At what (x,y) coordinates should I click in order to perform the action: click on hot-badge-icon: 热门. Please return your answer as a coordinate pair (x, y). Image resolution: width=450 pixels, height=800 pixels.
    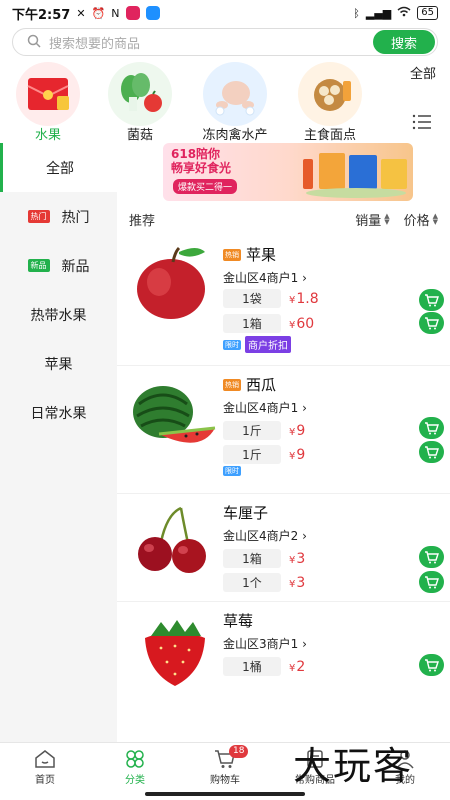
    Looking at the image, I should click on (38, 216).